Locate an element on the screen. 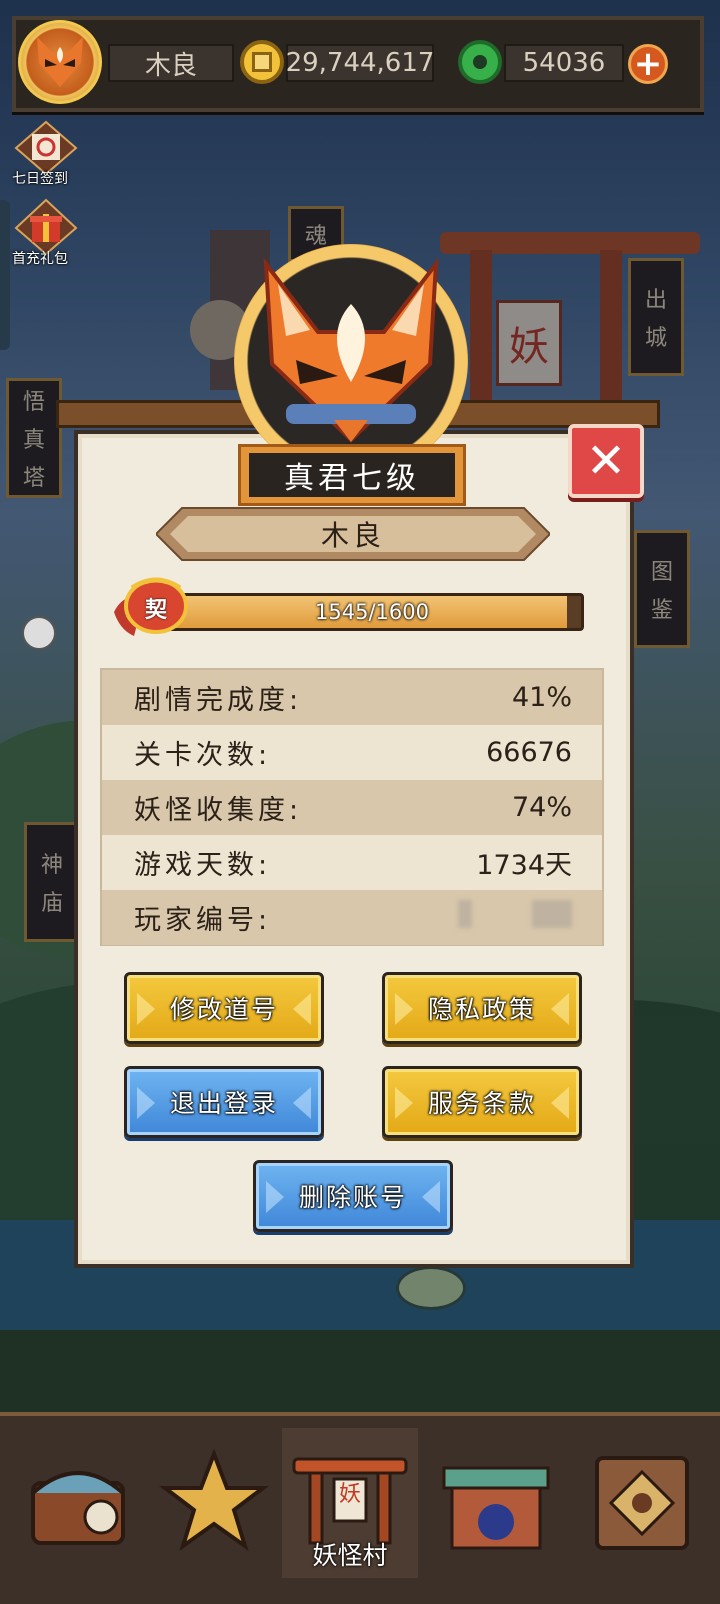 This screenshot has width=720, height=1604. button-label: 服务条款 is located at coordinates (481, 1103).